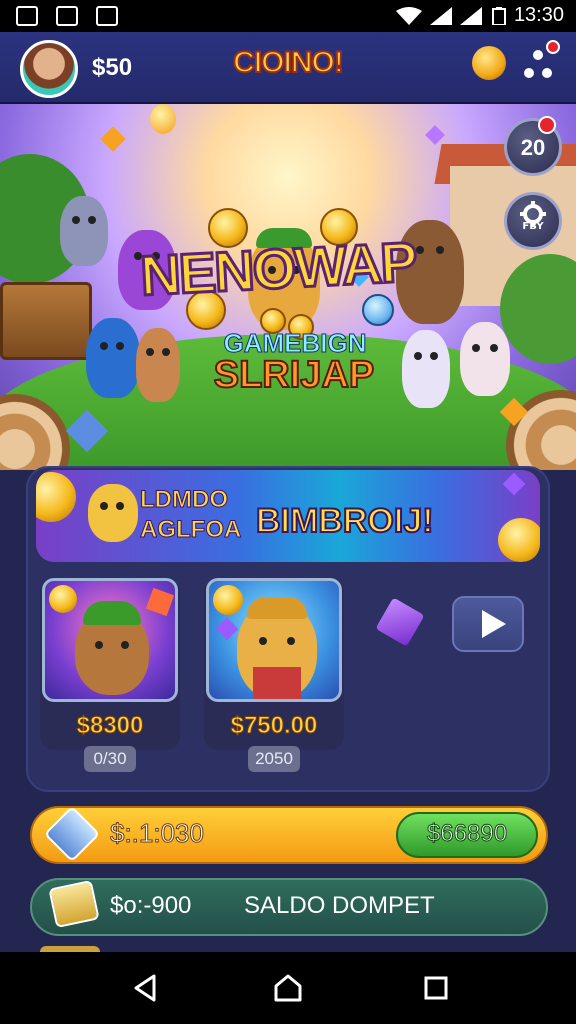 This screenshot has width=576, height=1024. Describe the element at coordinates (146, 988) in the screenshot. I see `back-icon` at that location.